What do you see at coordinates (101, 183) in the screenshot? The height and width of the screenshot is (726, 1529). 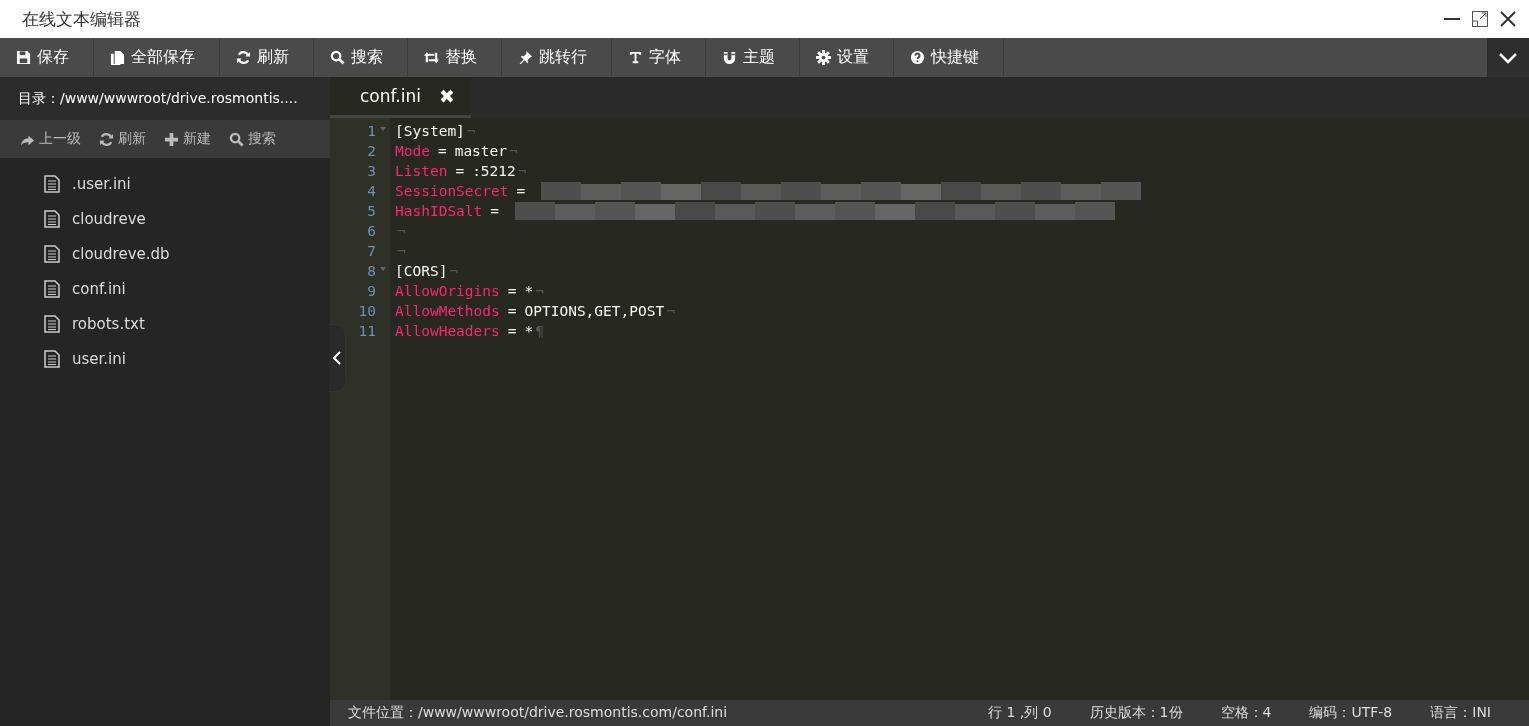 I see `file-name: .user.ini` at bounding box center [101, 183].